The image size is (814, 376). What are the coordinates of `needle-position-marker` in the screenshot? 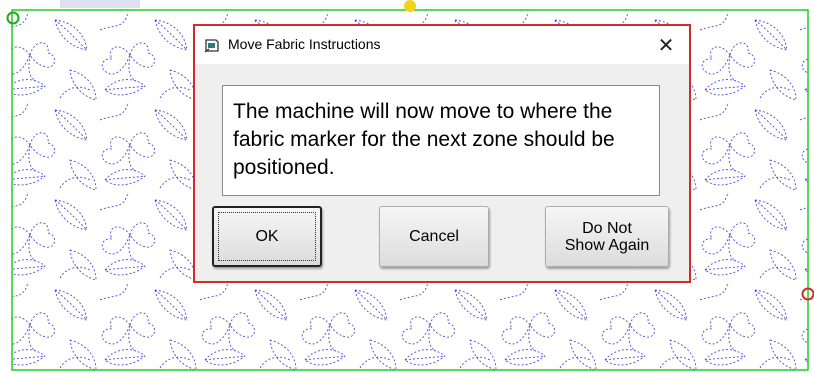 It's located at (410, 6).